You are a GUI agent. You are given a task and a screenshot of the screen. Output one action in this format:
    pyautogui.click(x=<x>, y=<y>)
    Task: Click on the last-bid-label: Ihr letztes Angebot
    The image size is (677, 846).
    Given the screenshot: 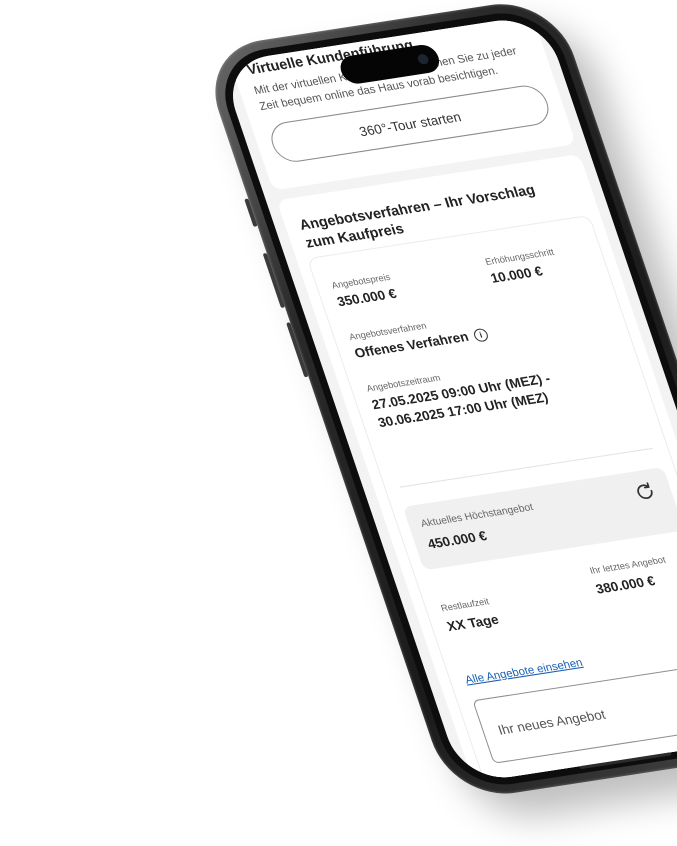 What is the action you would take?
    pyautogui.click(x=627, y=565)
    